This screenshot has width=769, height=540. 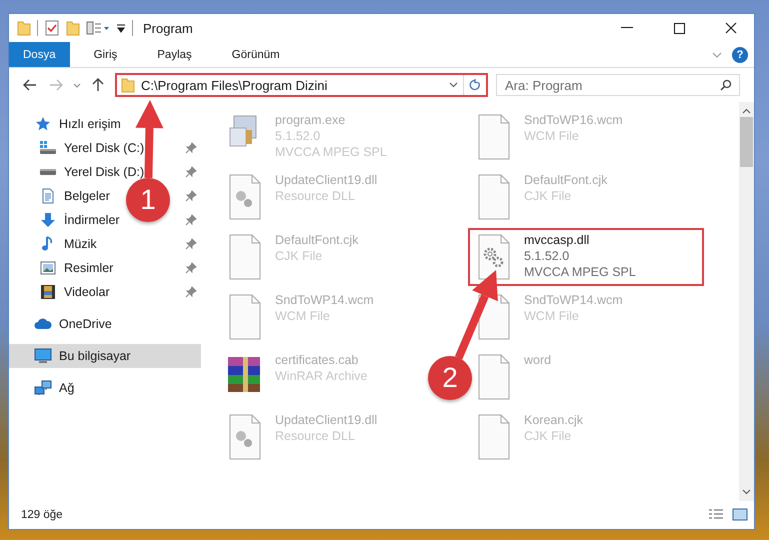 I want to click on help-button: ?, so click(x=740, y=54).